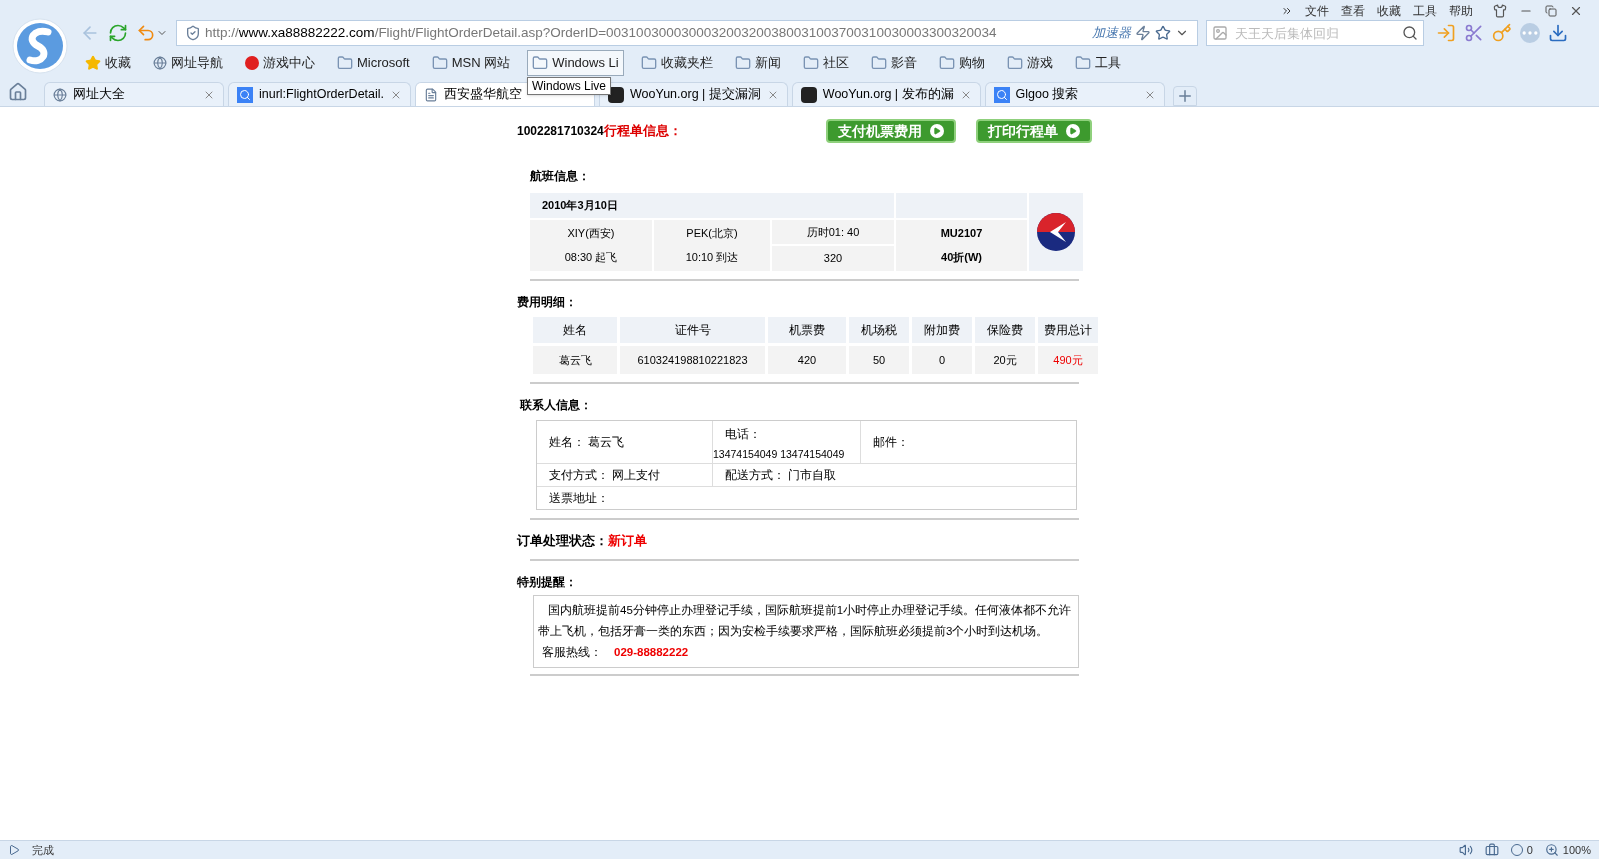 The height and width of the screenshot is (859, 1599). Describe the element at coordinates (833, 231) in the screenshot. I see `flight-duration: 历时01: 40` at that location.